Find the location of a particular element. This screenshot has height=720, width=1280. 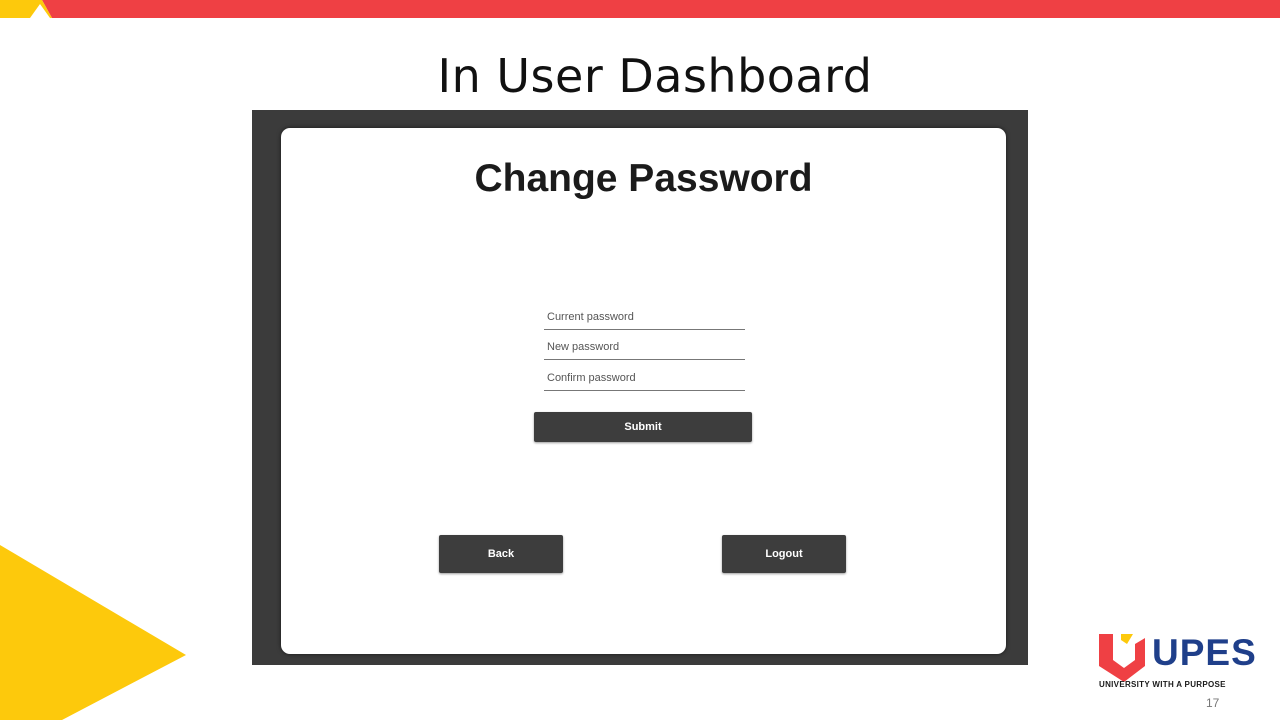

new-password-field is located at coordinates (644, 347).